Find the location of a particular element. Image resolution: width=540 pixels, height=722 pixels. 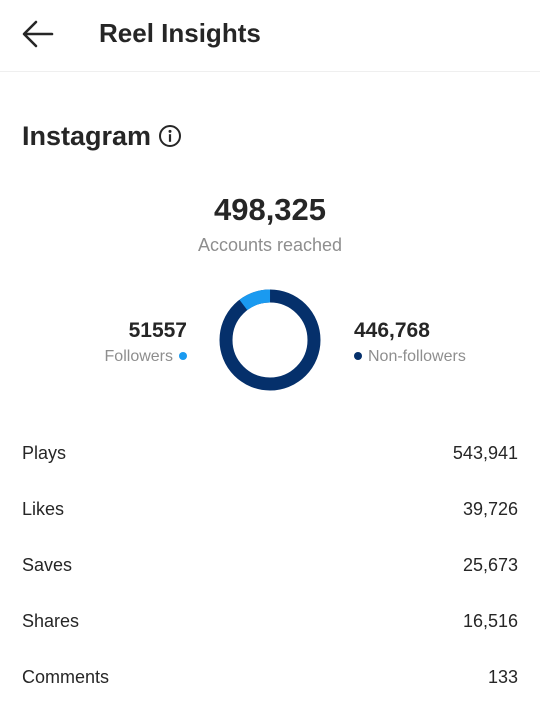

metric-row-likes: Likes 39,726 is located at coordinates (270, 518).